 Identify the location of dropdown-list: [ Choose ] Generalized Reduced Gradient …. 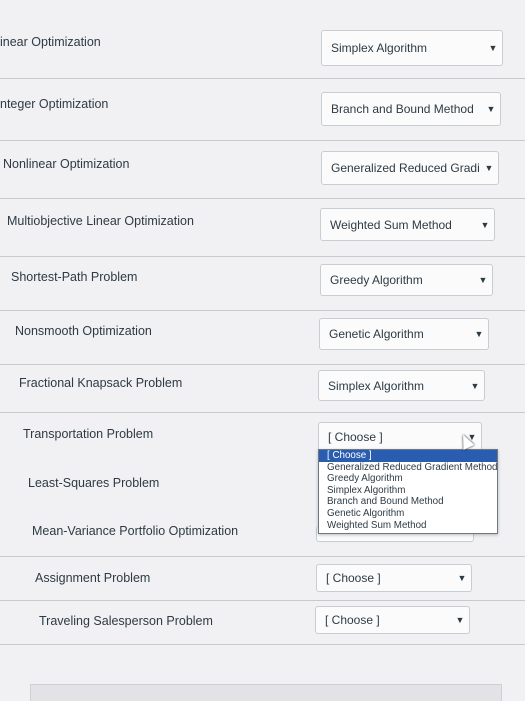
(408, 491).